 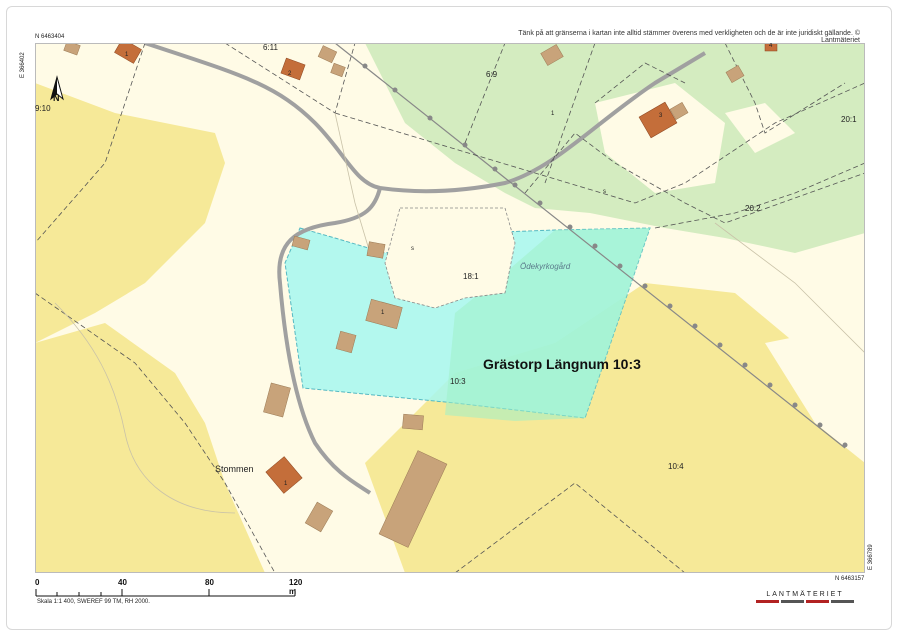 What do you see at coordinates (771, 46) in the screenshot?
I see `house-number-label: 4` at bounding box center [771, 46].